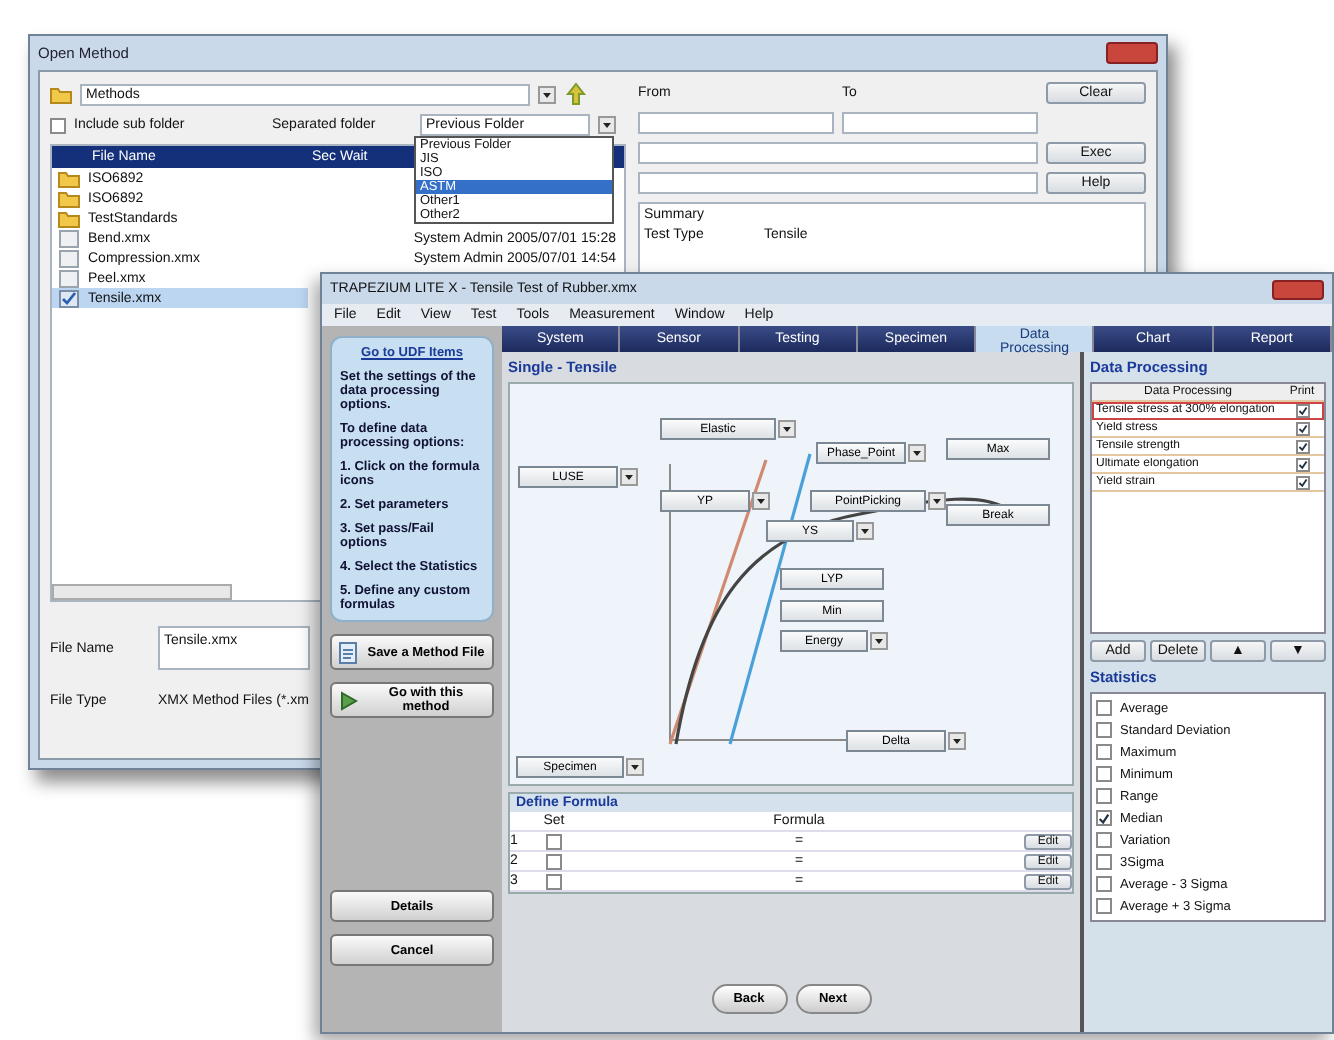 This screenshot has height=1040, width=1334. I want to click on from-combo, so click(736, 123).